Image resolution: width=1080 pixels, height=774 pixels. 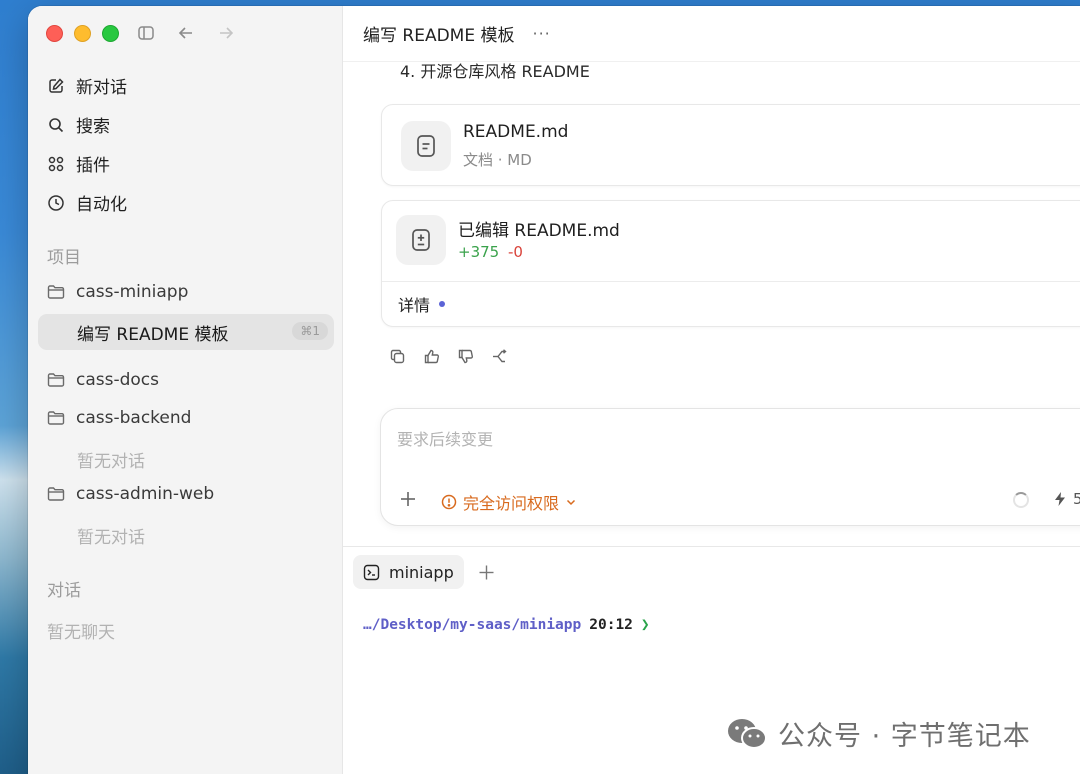 I want to click on chats-section-label: 对话, so click(x=64, y=591).